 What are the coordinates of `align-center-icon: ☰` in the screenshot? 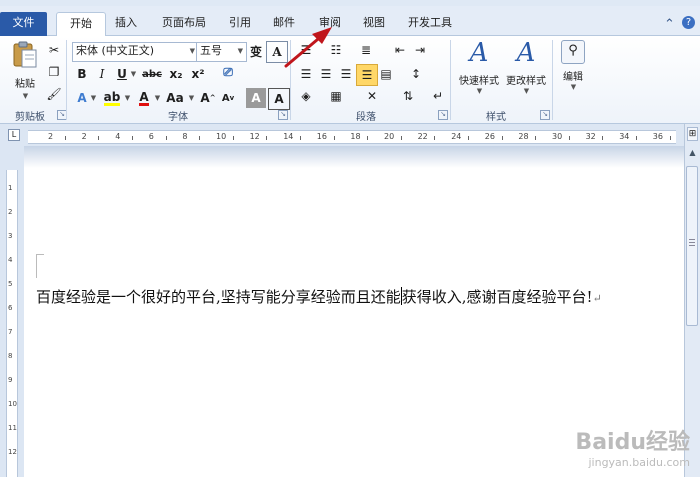 It's located at (326, 74).